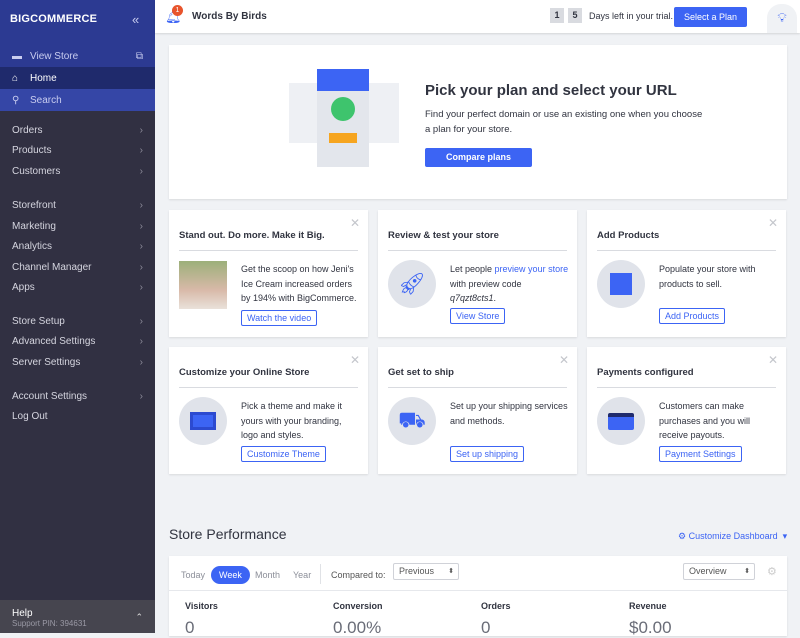  I want to click on range-week: Week, so click(230, 575).